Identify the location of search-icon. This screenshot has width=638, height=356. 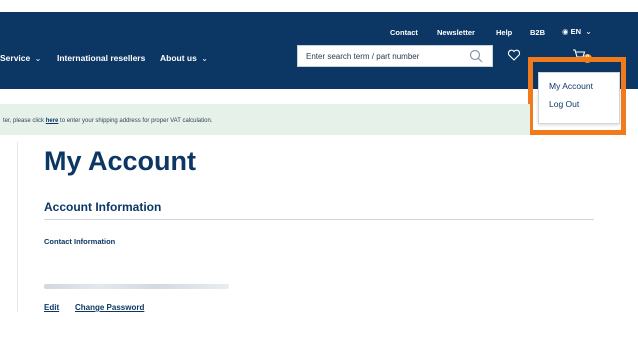
(476, 56).